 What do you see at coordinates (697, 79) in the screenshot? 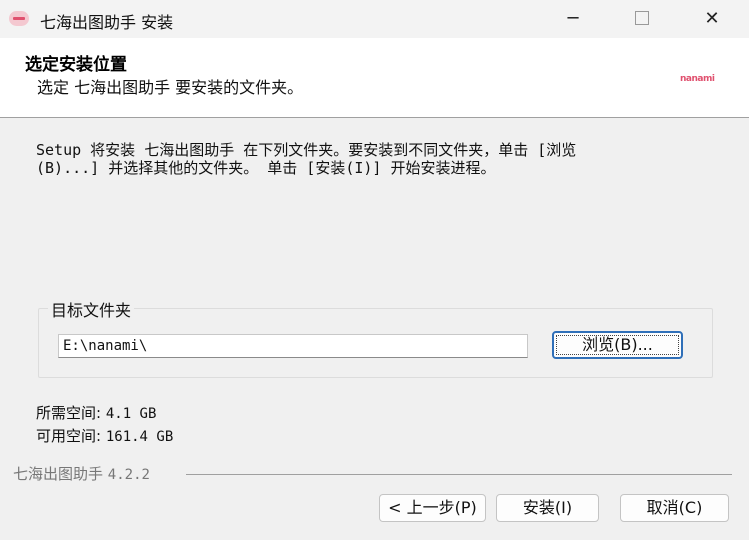
I see `brand-logo: nanami` at bounding box center [697, 79].